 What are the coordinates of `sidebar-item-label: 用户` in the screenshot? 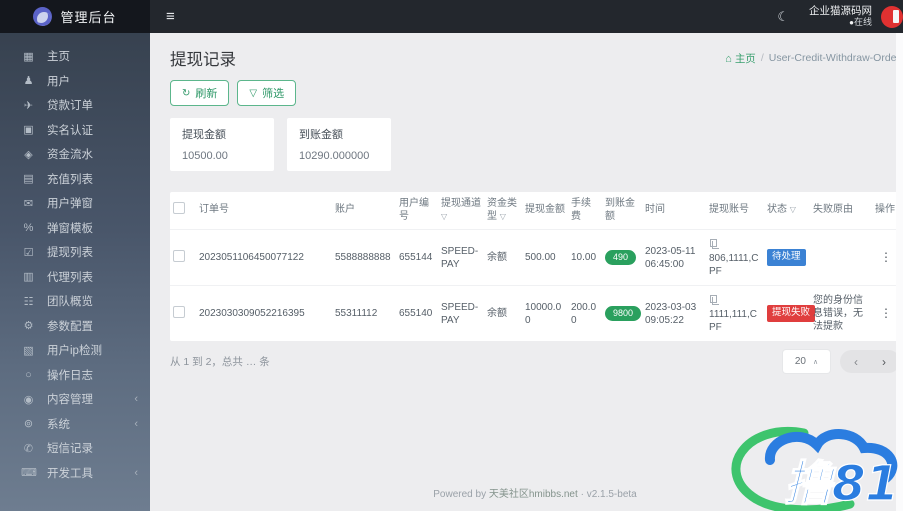 It's located at (58, 81).